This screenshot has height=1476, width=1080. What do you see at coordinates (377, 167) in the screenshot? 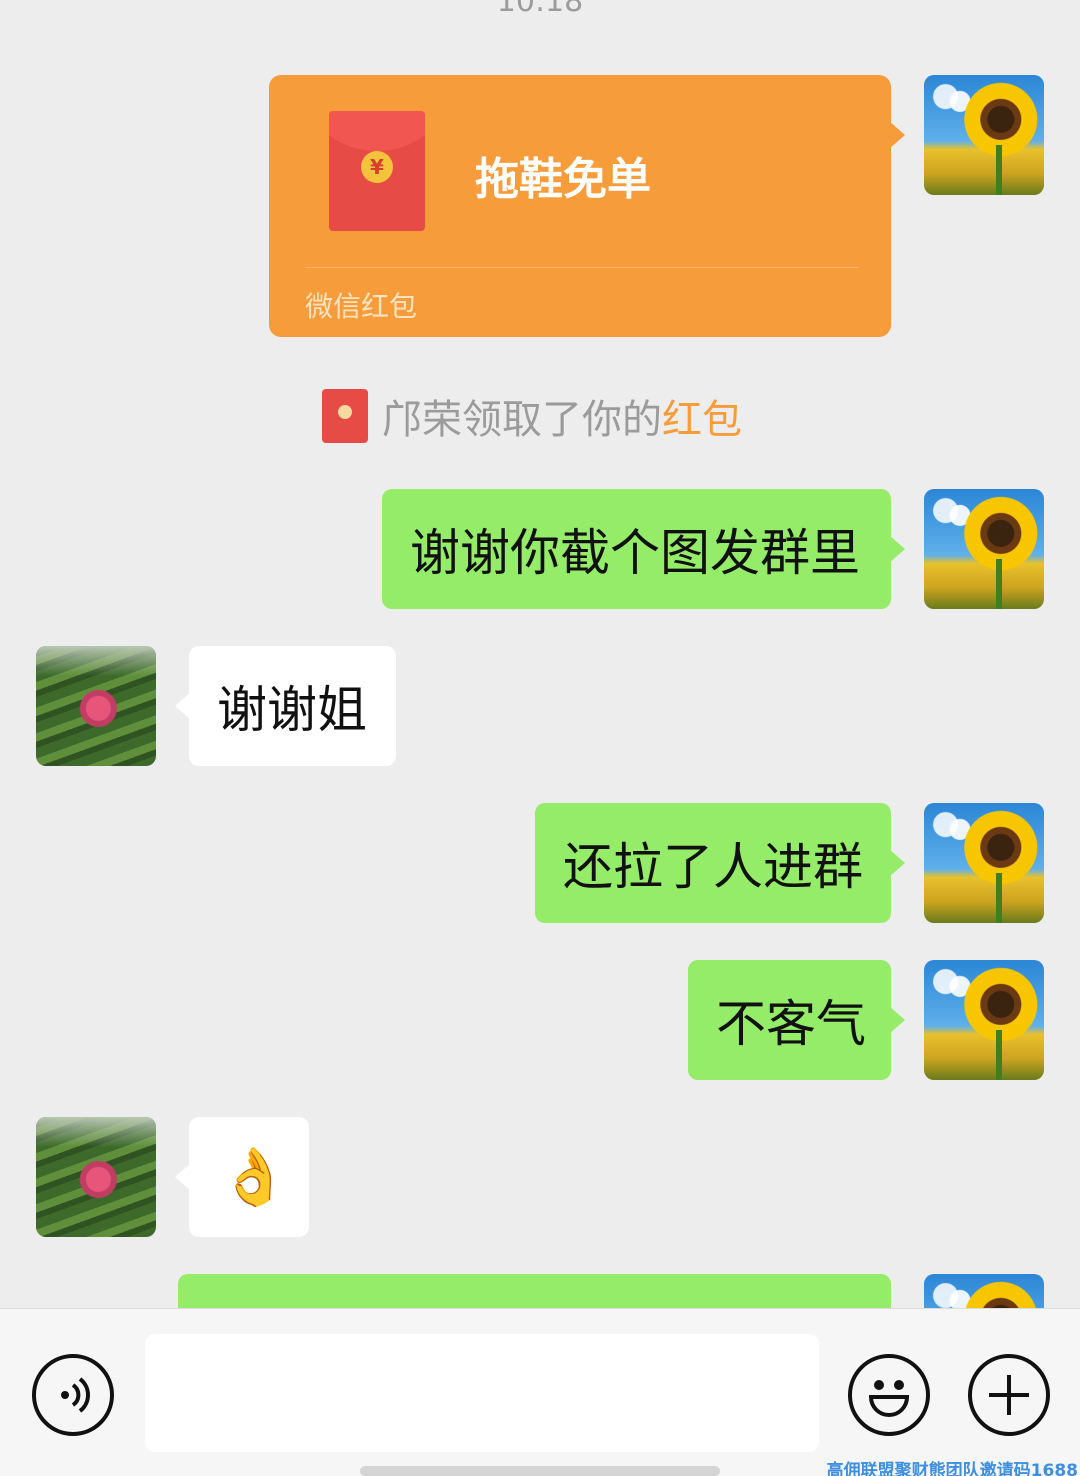
I see `coin-icon: ¥` at bounding box center [377, 167].